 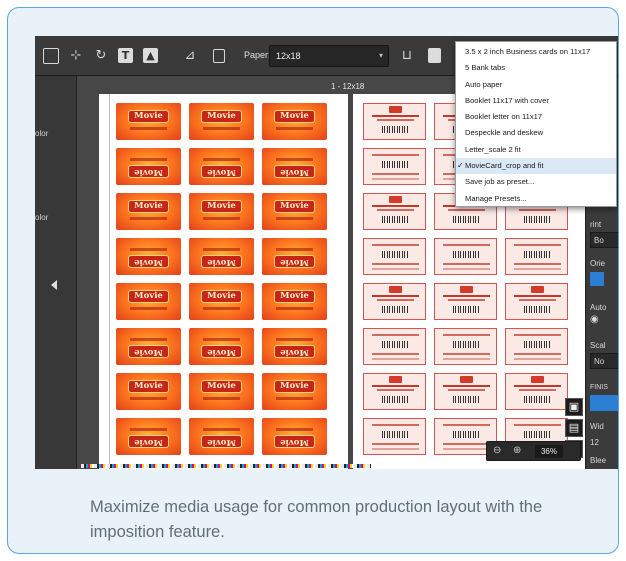 I want to click on book-view-icon: ▤, so click(x=574, y=428).